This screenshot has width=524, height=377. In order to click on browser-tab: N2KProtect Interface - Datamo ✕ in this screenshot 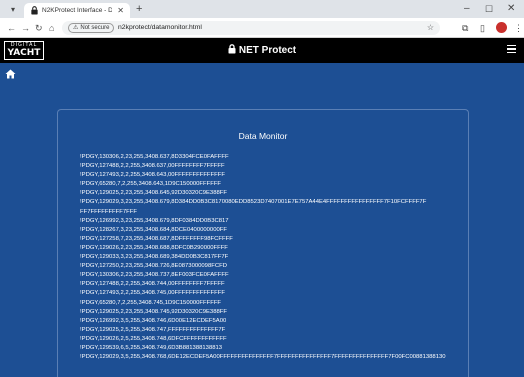, I will do `click(77, 10)`.